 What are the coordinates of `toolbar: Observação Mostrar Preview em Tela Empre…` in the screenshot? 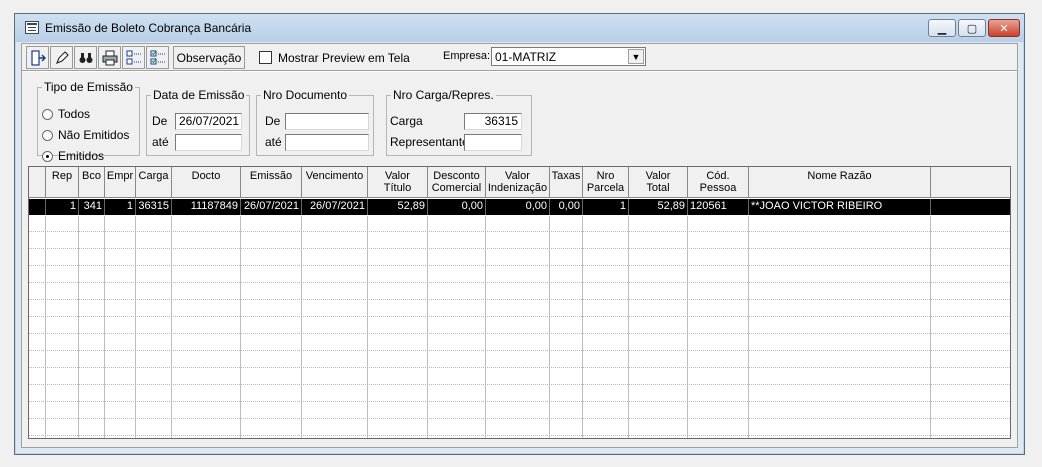 It's located at (519, 57).